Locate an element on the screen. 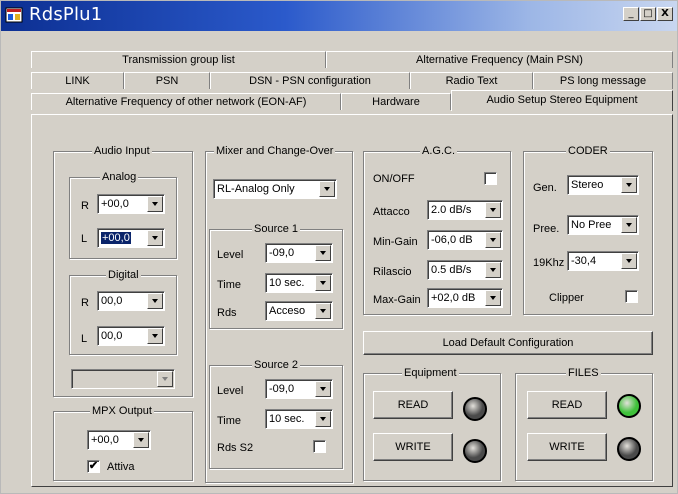 This screenshot has width=678, height=494. source1-time-label: Time is located at coordinates (229, 285).